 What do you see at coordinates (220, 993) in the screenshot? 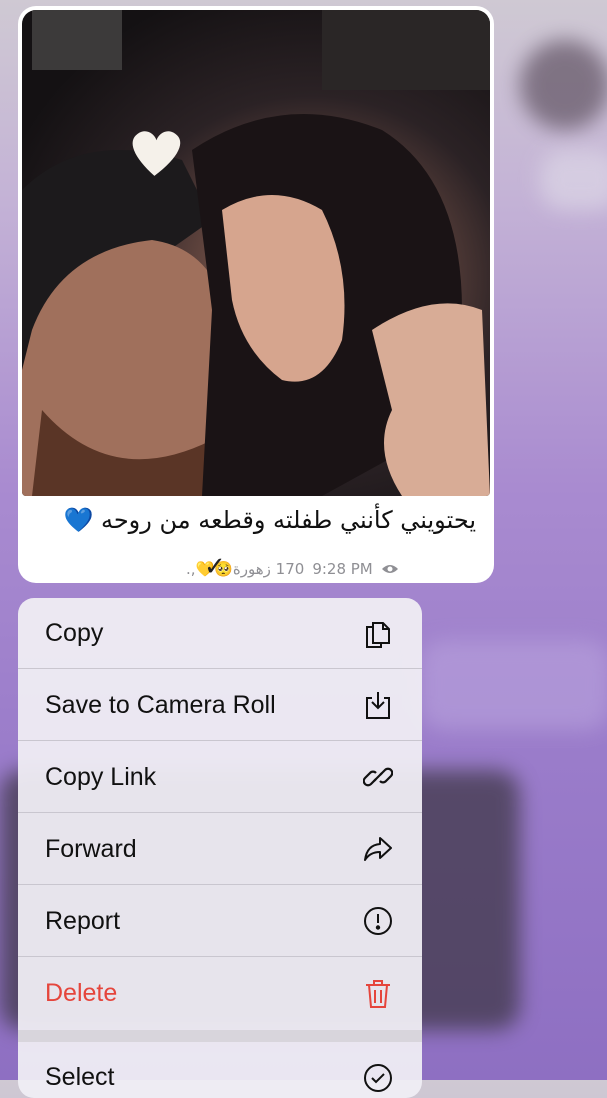
I see `menu-item-delete: Delete` at bounding box center [220, 993].